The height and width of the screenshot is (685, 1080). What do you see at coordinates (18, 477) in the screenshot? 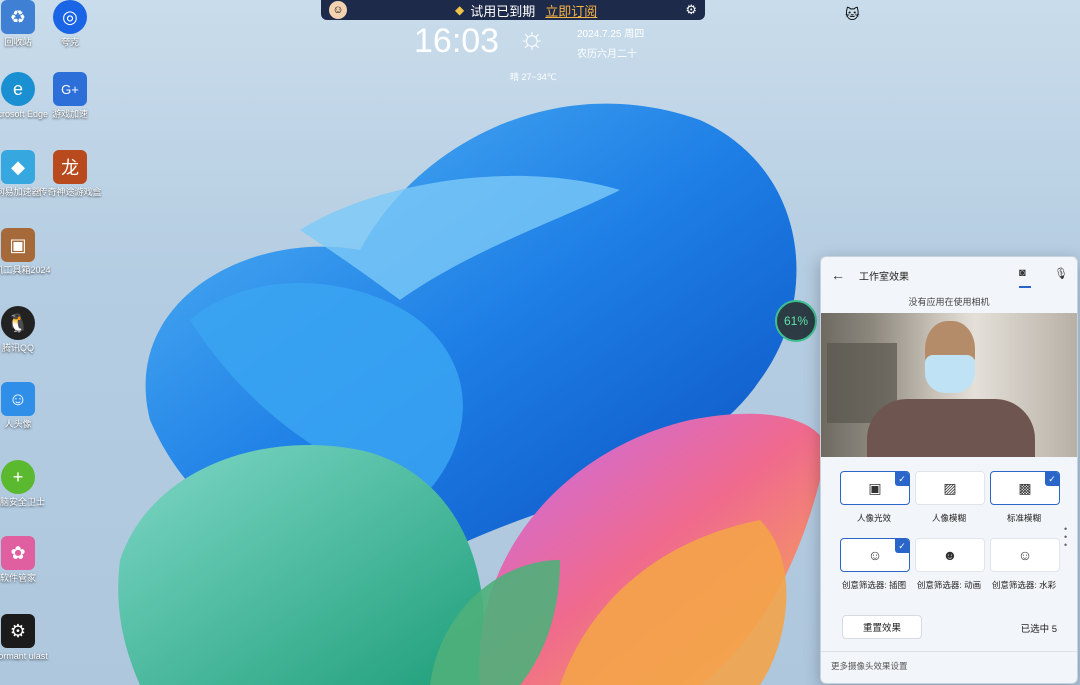
I see `security-plus-icon: +` at bounding box center [18, 477].